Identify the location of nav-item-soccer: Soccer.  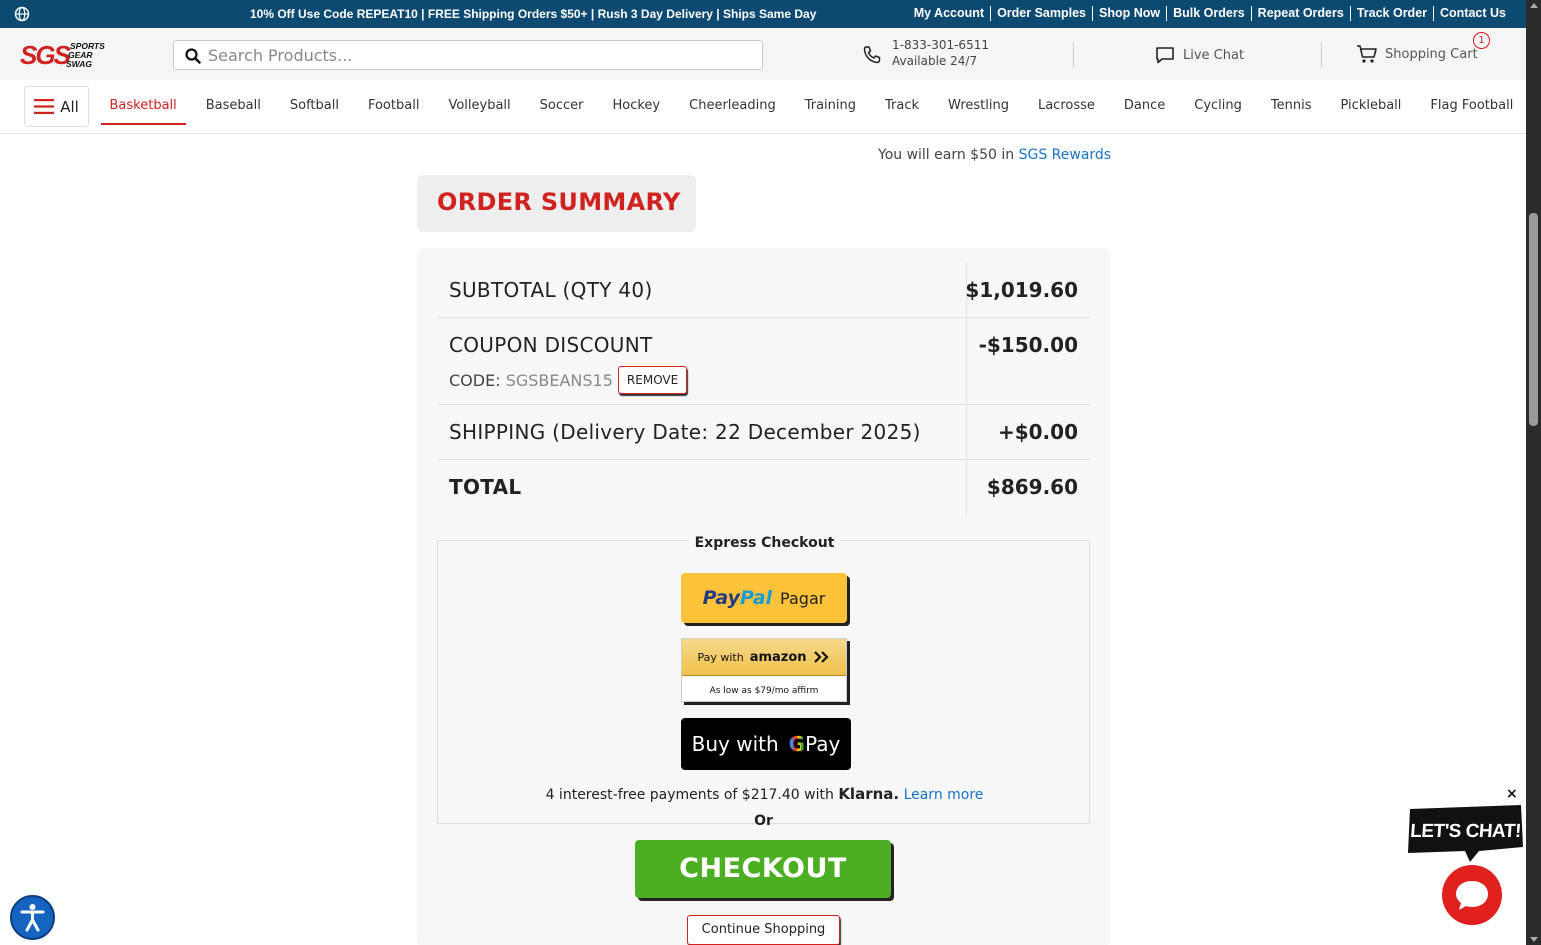
(561, 105).